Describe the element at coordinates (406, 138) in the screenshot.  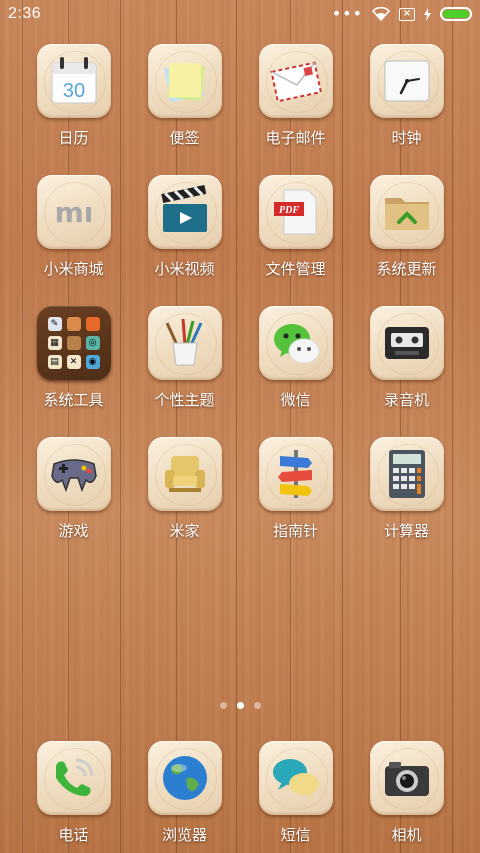
I see `app-label: 时钟` at that location.